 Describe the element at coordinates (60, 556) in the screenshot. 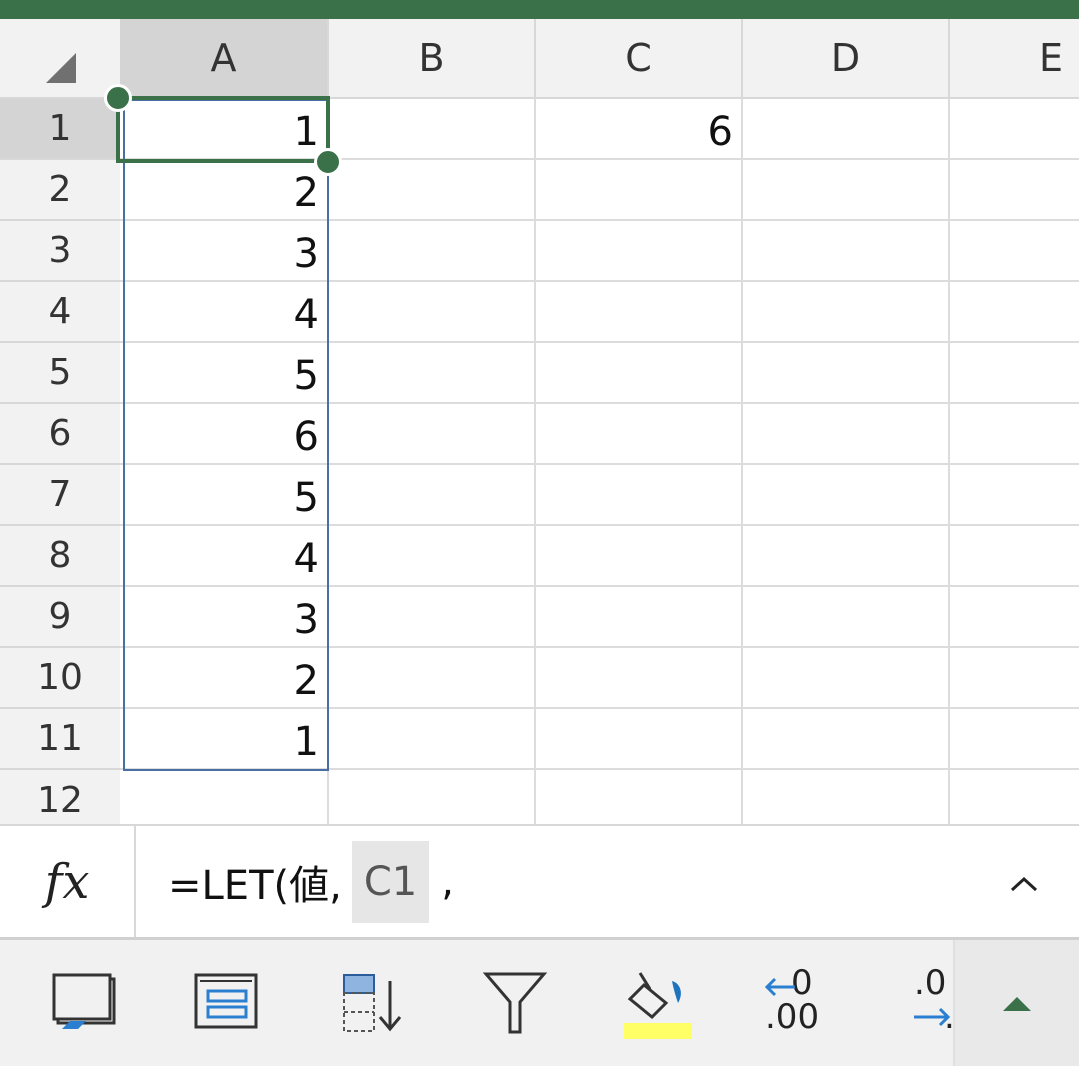

I see `row-header: 8` at that location.